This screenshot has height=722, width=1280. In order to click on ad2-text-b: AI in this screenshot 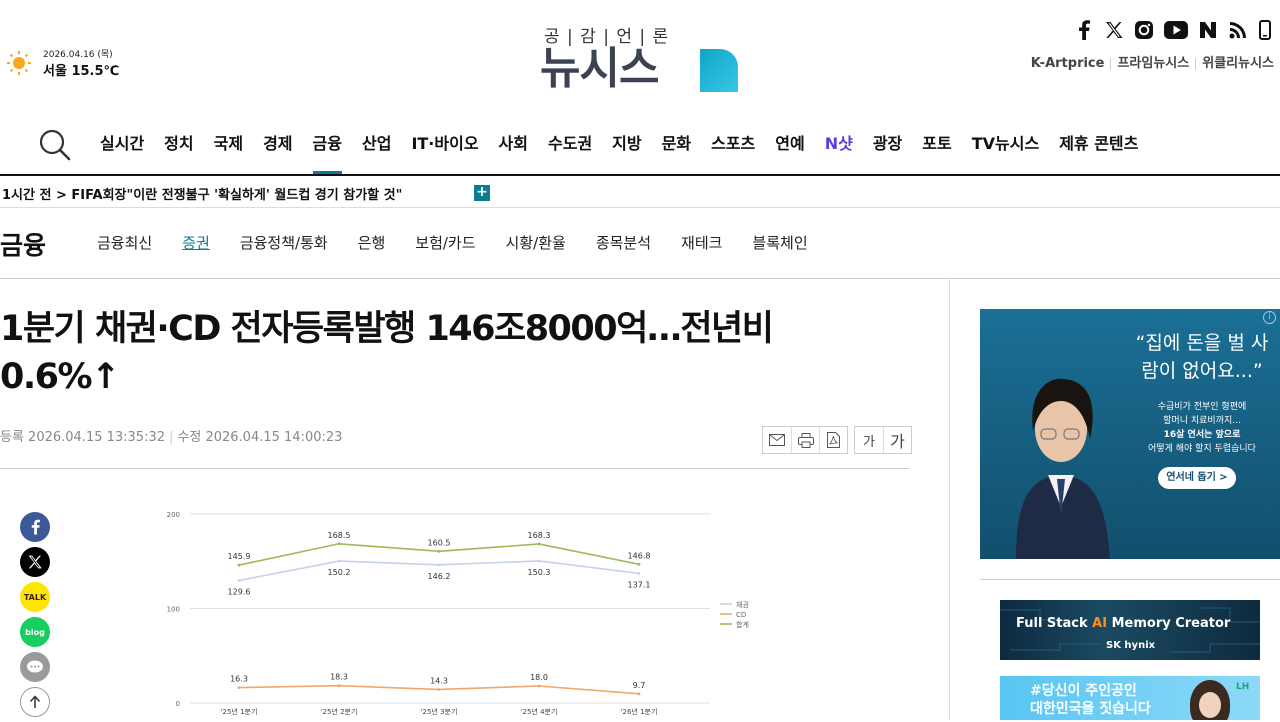, I will do `click(1100, 623)`.